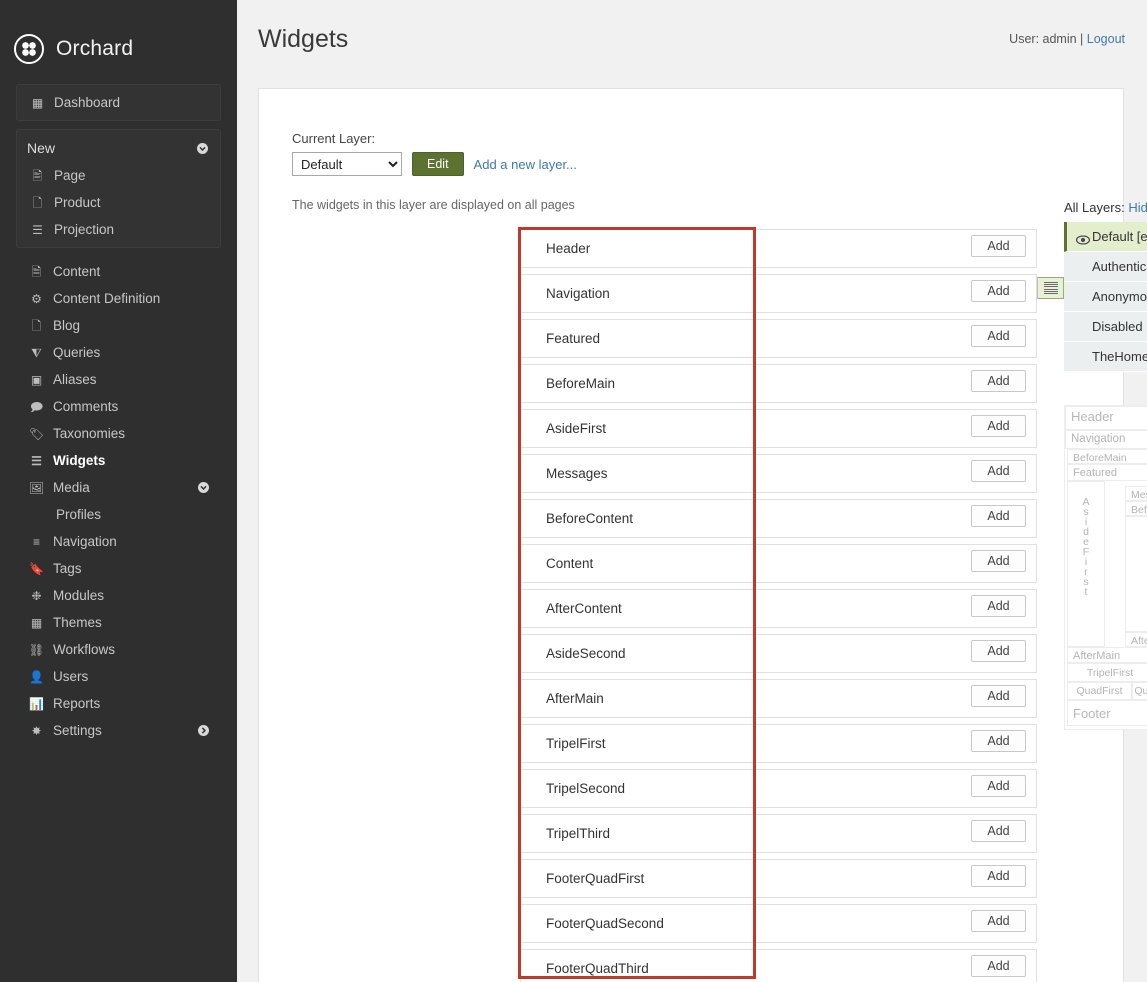 Image resolution: width=1147 pixels, height=982 pixels. I want to click on zone-row: Navigation Add, so click(778, 293).